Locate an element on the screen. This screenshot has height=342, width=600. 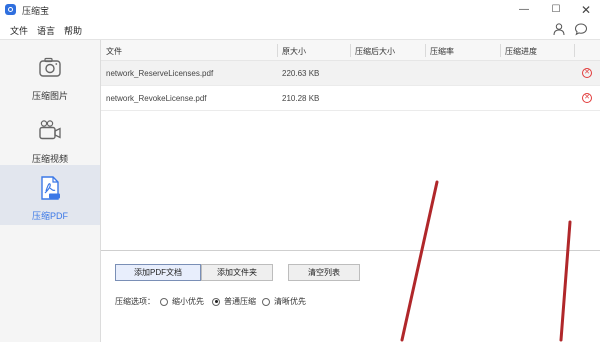
add-pdf-button: 添加PDF文档 is located at coordinates (158, 272).